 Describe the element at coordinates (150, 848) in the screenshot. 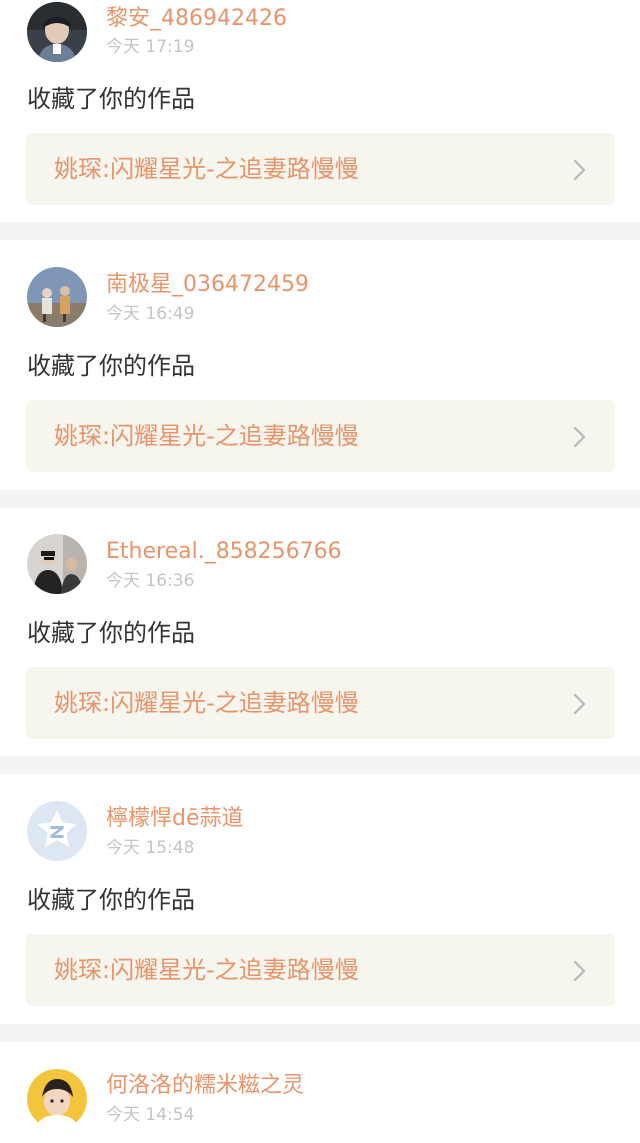

I see `timestamp: 今天 15:48` at that location.